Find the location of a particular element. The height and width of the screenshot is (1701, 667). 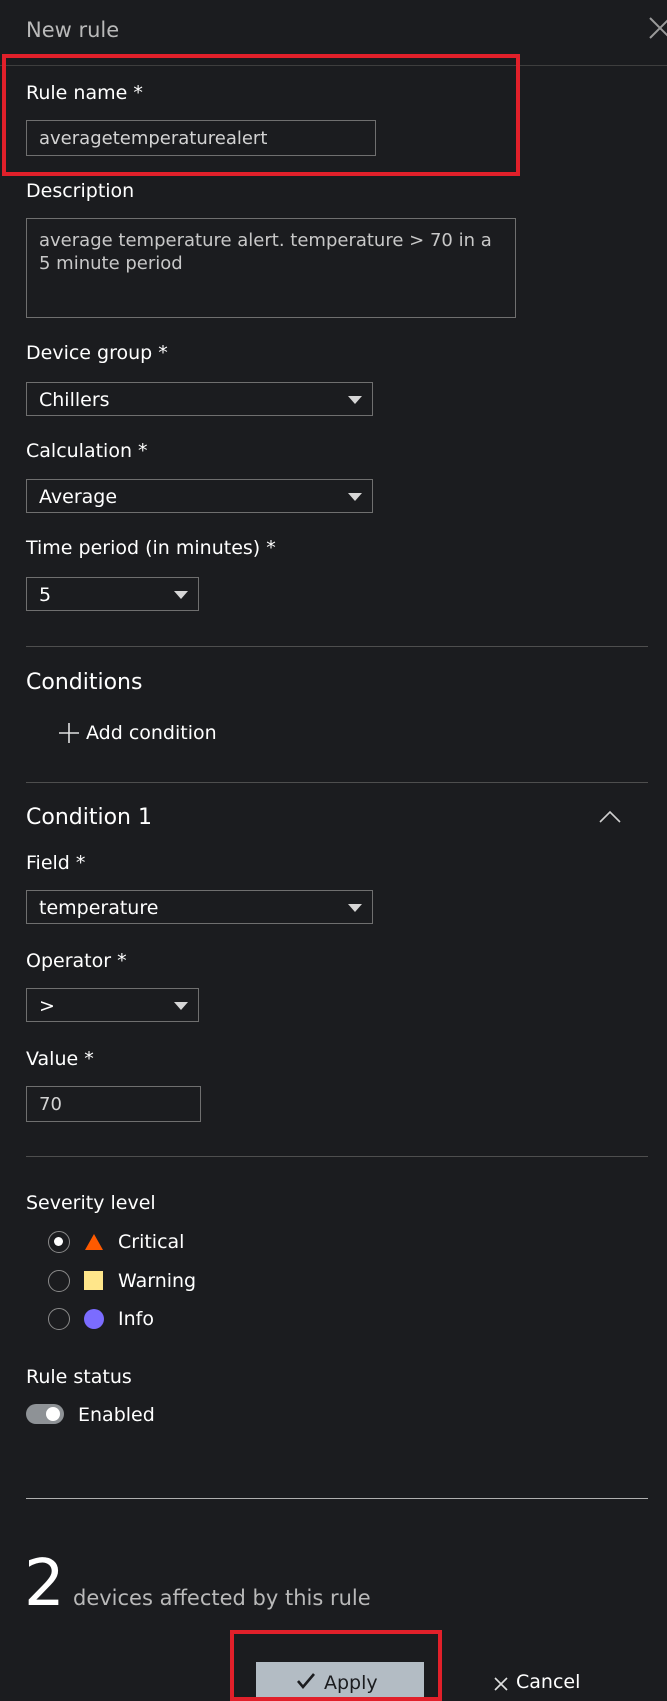

plus-icon is located at coordinates (69, 733).